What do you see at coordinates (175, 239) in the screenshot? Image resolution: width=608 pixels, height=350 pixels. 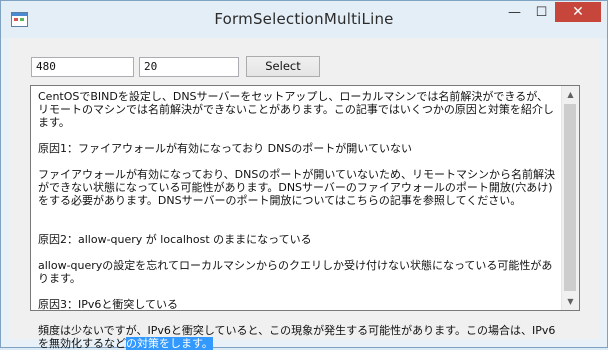 I see `heading-cause-2: 原因2：allow-query が localhost のままになっている` at bounding box center [175, 239].